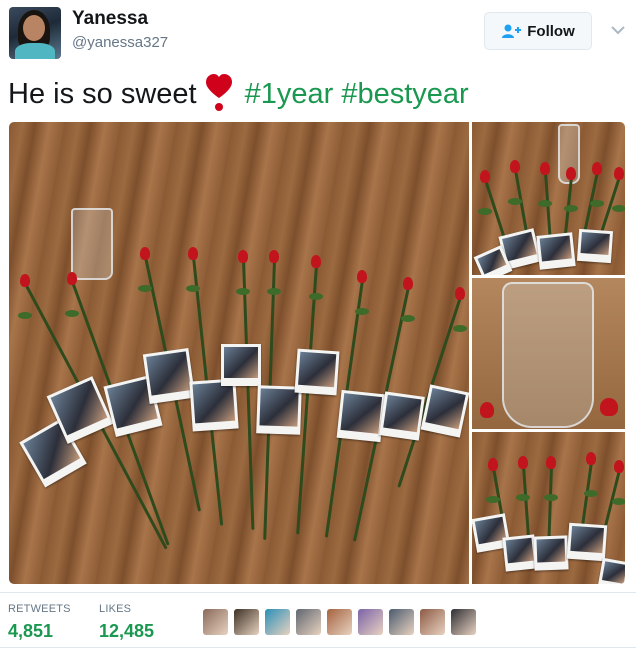 This screenshot has height=654, width=636. I want to click on hashtag-1year: #1year, so click(289, 94).